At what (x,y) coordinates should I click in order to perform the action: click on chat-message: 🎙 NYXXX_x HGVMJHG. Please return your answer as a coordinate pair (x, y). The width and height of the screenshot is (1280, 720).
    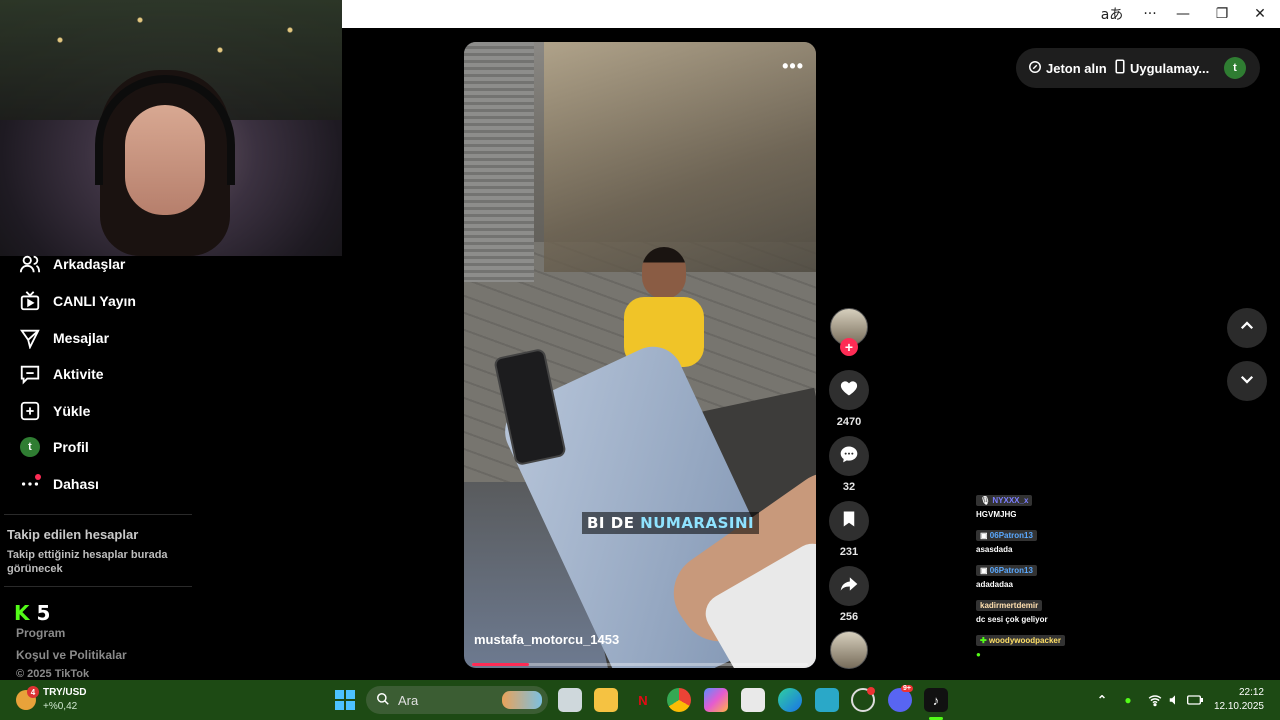
    Looking at the image, I should click on (1041, 504).